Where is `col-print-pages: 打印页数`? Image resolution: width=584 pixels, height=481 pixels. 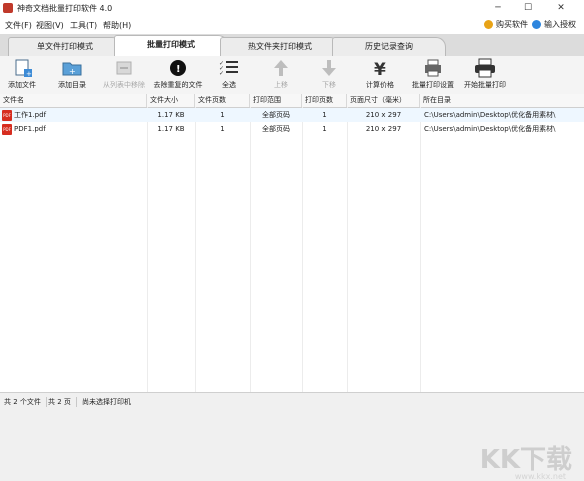
col-print-pages: 打印页数 is located at coordinates (324, 100).